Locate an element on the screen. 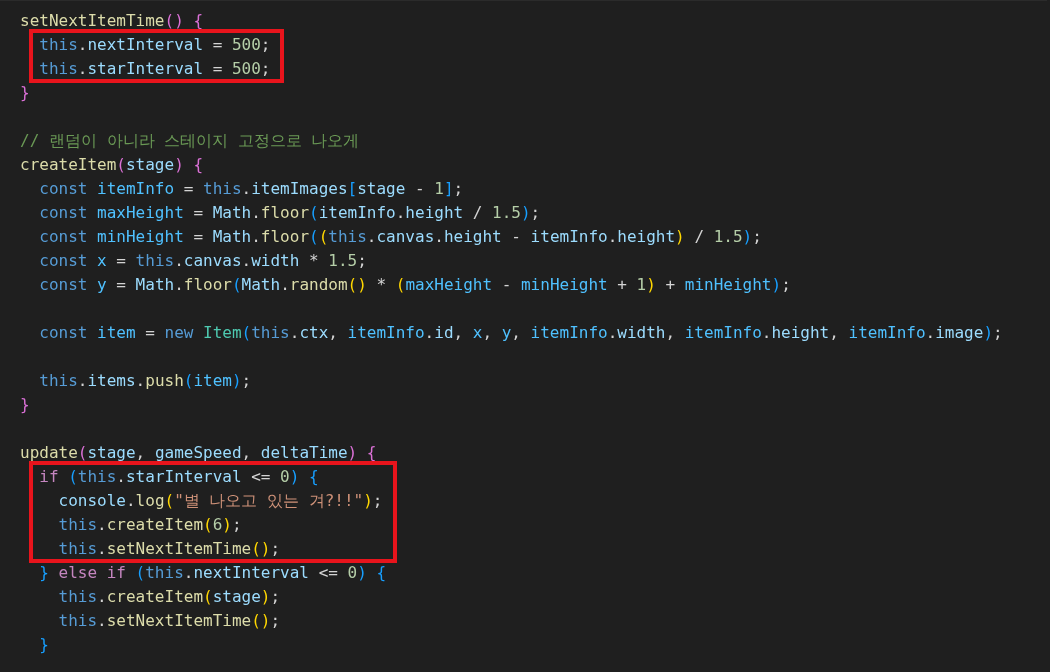  code-line: // 랜덤이 아니라 스테이지 고정으로 나오게 is located at coordinates (190, 140).